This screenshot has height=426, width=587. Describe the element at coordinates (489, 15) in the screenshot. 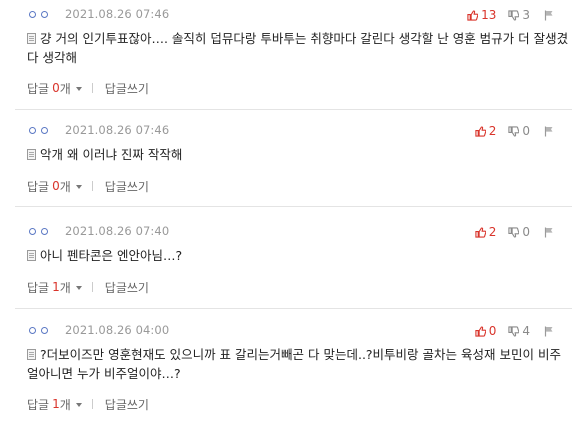

I see `upvote-count: 13` at that location.